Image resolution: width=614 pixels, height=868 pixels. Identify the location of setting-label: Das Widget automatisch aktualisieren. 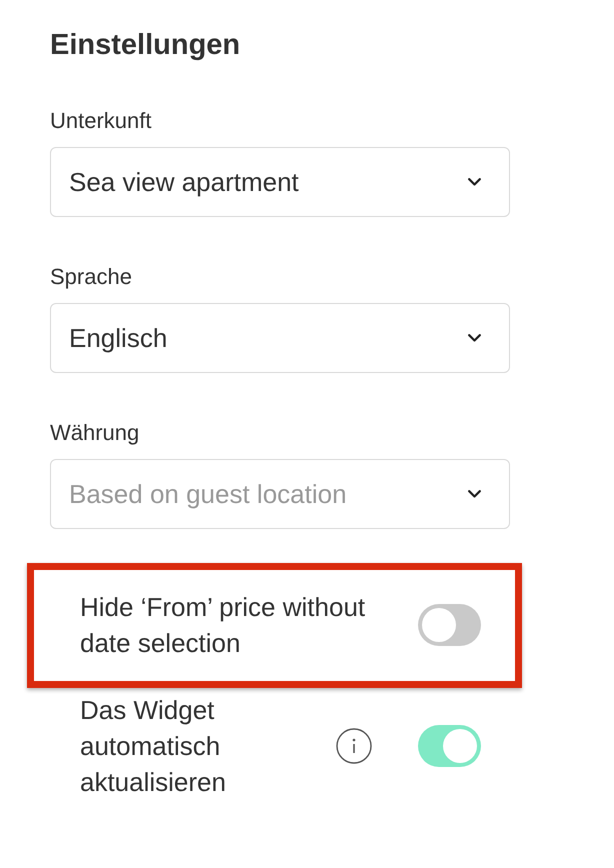
(153, 746).